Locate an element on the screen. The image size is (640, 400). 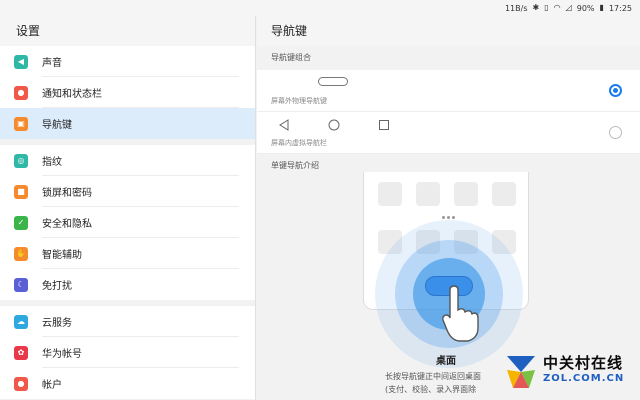
finger-press-icon is located at coordinates (460, 313).